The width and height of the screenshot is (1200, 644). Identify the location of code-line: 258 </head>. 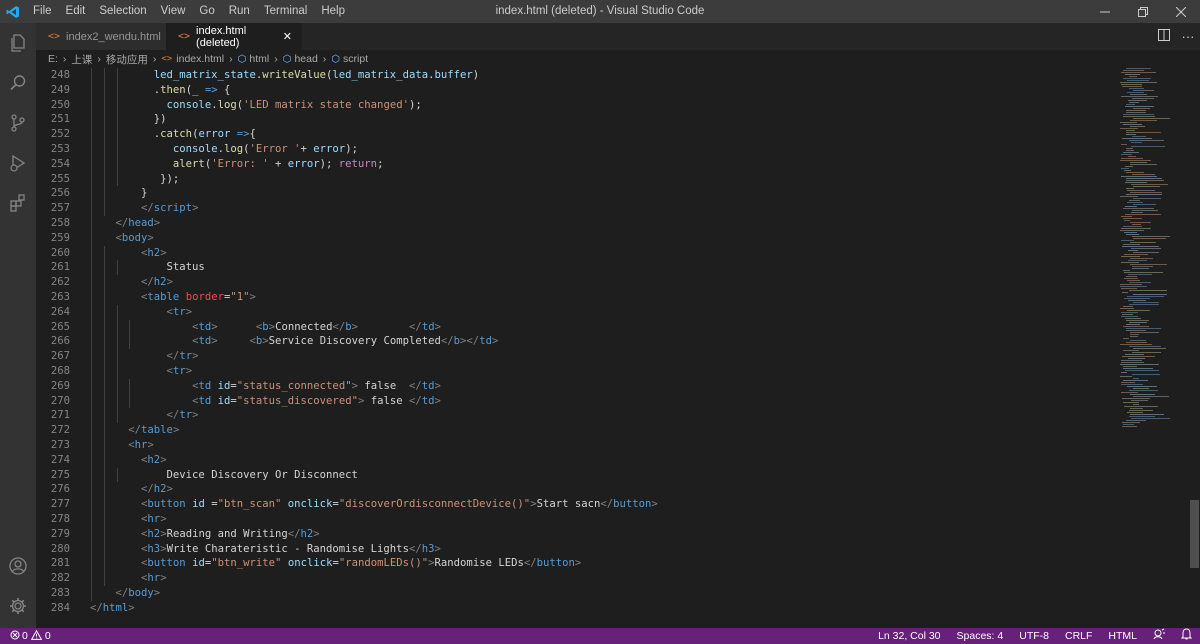
(576, 223).